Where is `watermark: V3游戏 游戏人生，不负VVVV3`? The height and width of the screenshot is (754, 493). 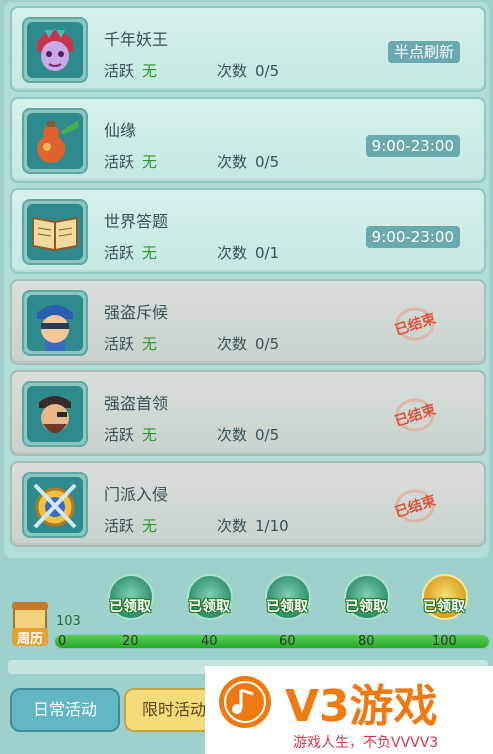
watermark: V3游戏 游戏人生，不负VVVV3 is located at coordinates (349, 710).